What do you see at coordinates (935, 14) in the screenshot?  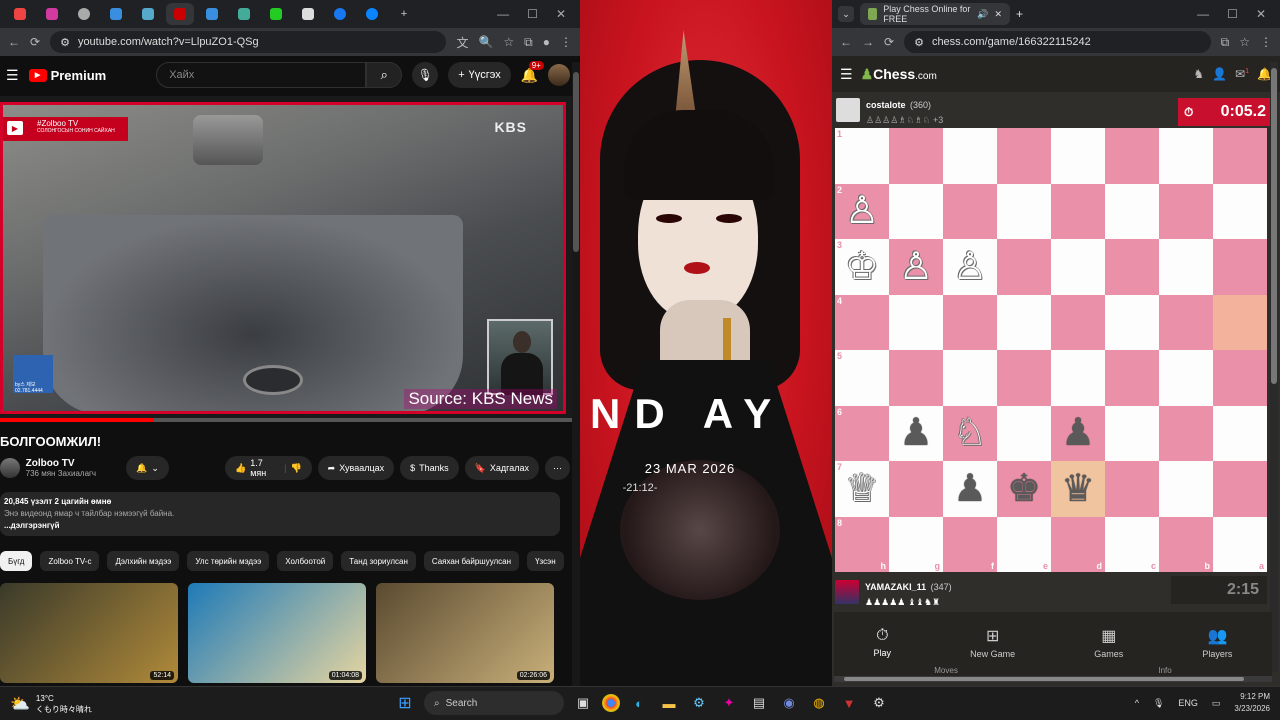 I see `tab-chess-active: Play Chess Online for FREE 🔊 ✕` at bounding box center [935, 14].